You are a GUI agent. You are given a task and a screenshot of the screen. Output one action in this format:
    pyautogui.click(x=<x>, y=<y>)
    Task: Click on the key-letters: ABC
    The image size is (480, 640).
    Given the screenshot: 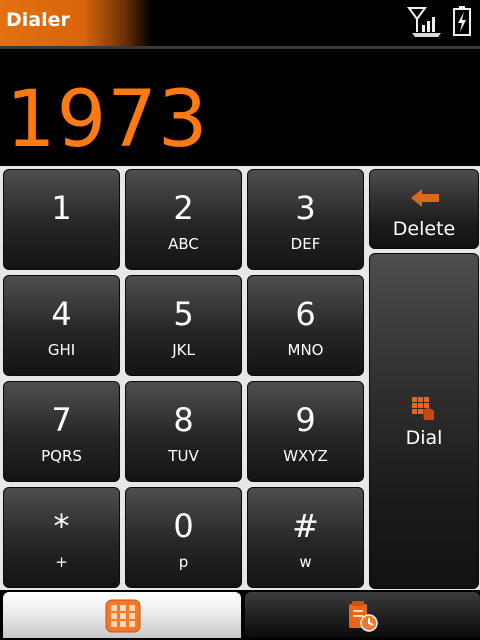 What is the action you would take?
    pyautogui.click(x=183, y=244)
    